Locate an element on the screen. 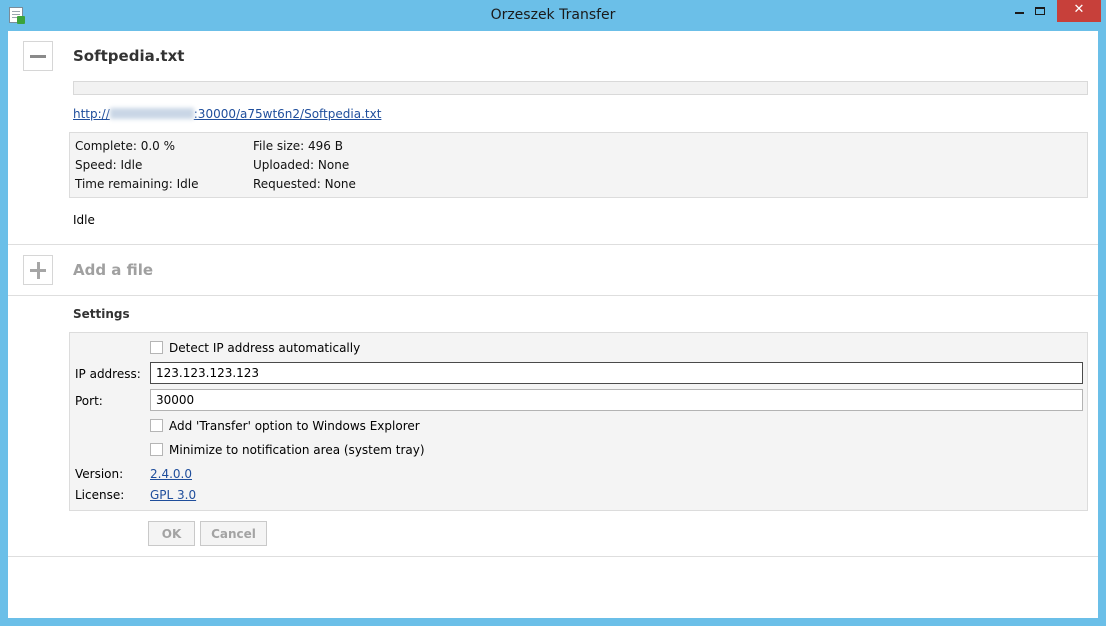 The width and height of the screenshot is (1106, 626). ok-button: OK is located at coordinates (171, 533).